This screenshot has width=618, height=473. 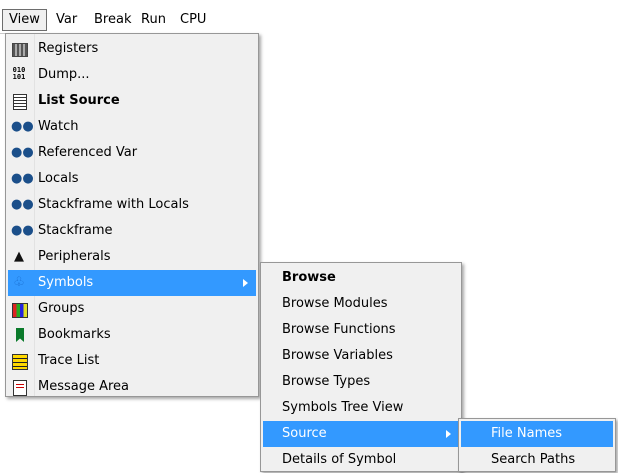 What do you see at coordinates (132, 101) in the screenshot?
I see `menu-item-list-source: List Source` at bounding box center [132, 101].